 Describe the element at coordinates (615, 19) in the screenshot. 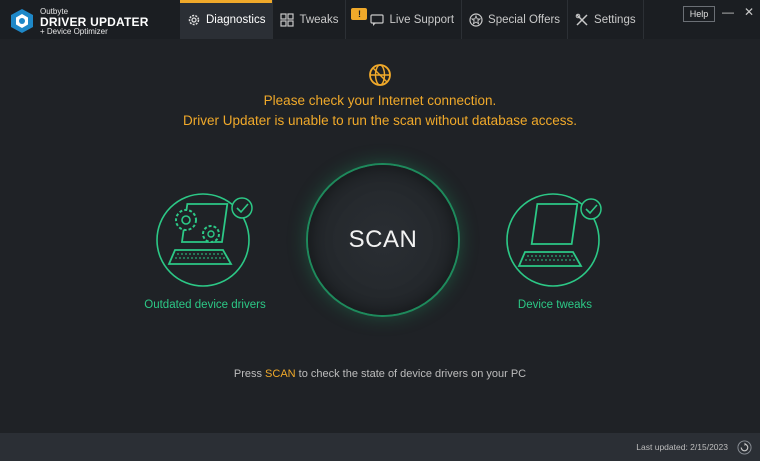

I see `tab-label: Settings` at that location.